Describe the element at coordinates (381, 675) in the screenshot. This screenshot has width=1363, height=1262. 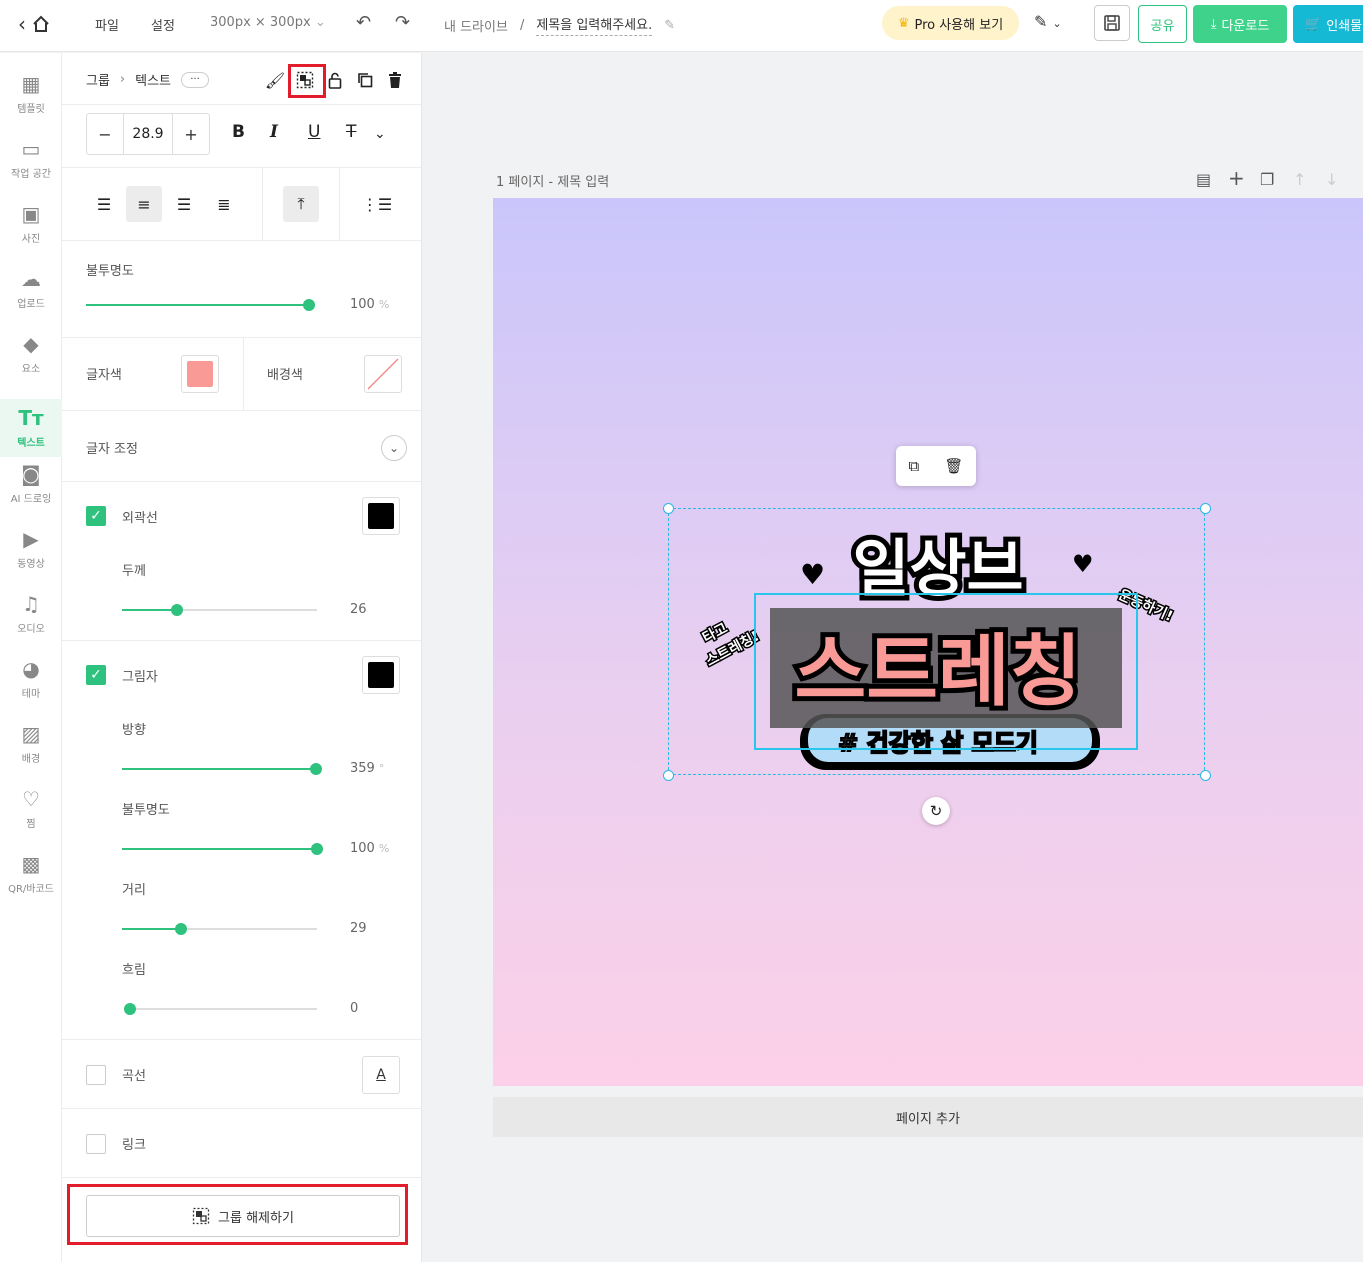
I see `shadow-color-swatch` at that location.